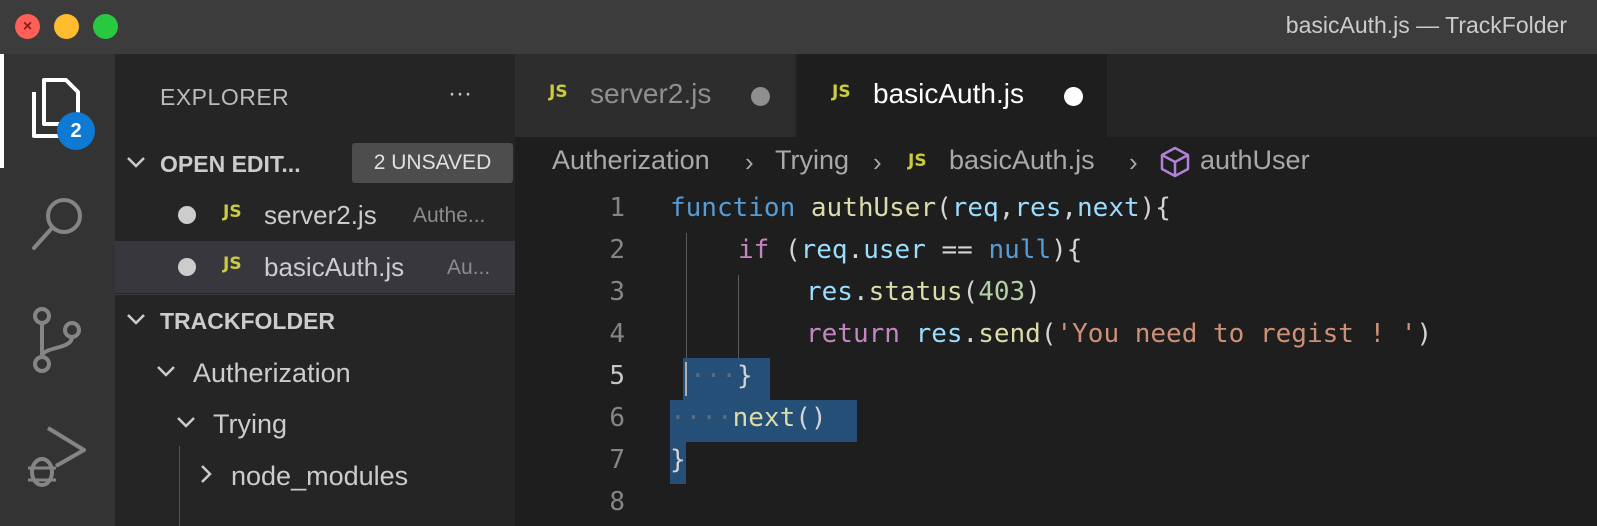 The width and height of the screenshot is (1597, 526). What do you see at coordinates (334, 267) in the screenshot?
I see `open-editor-name: basicAuth.js` at bounding box center [334, 267].